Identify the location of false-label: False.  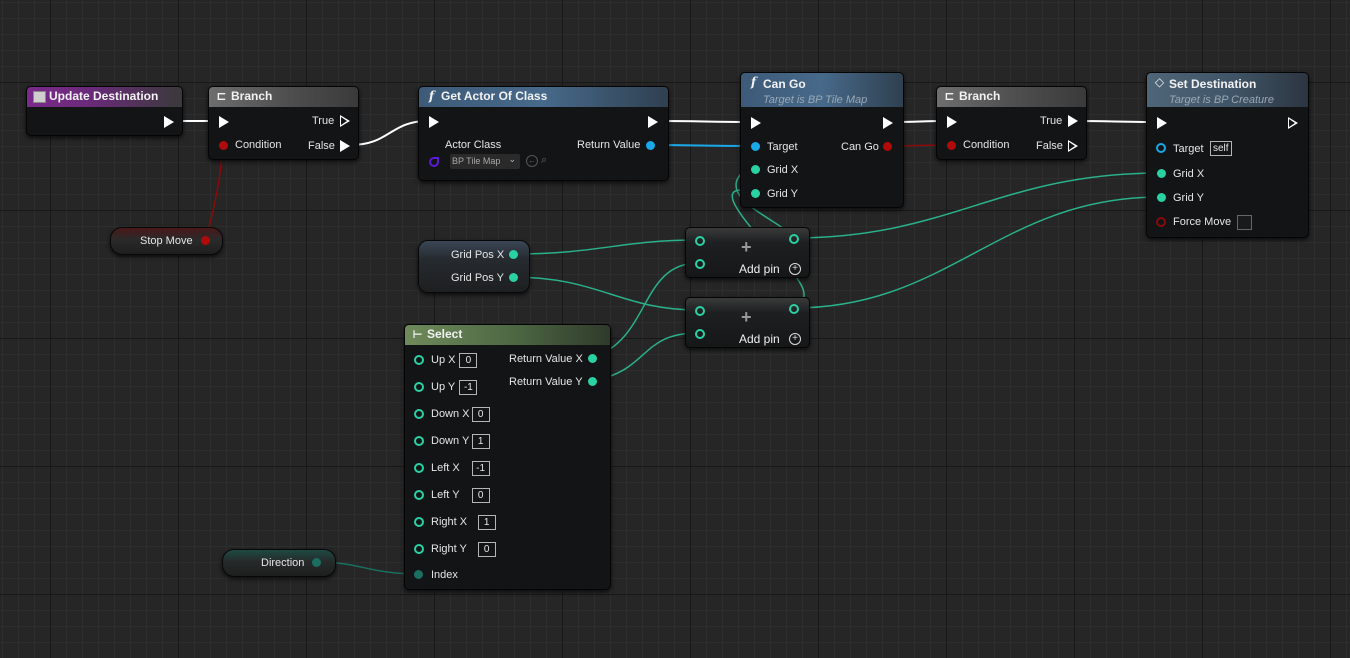
(1049, 146).